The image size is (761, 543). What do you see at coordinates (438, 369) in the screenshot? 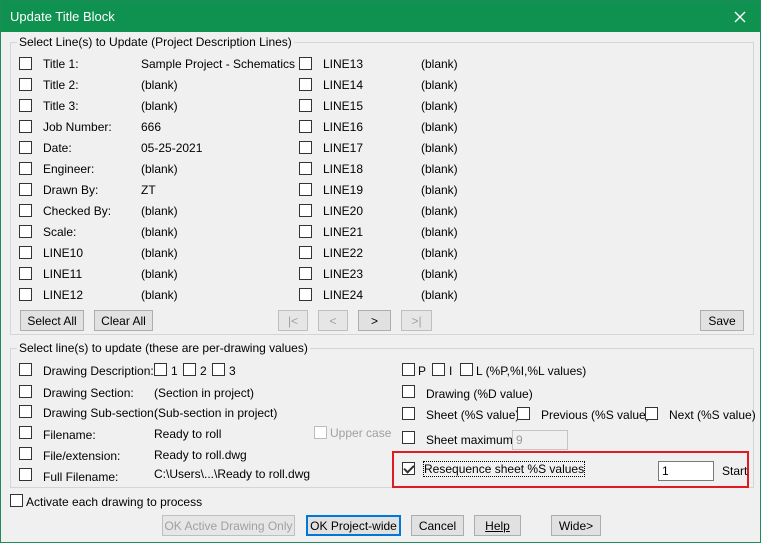
I see `i-checkbox` at bounding box center [438, 369].